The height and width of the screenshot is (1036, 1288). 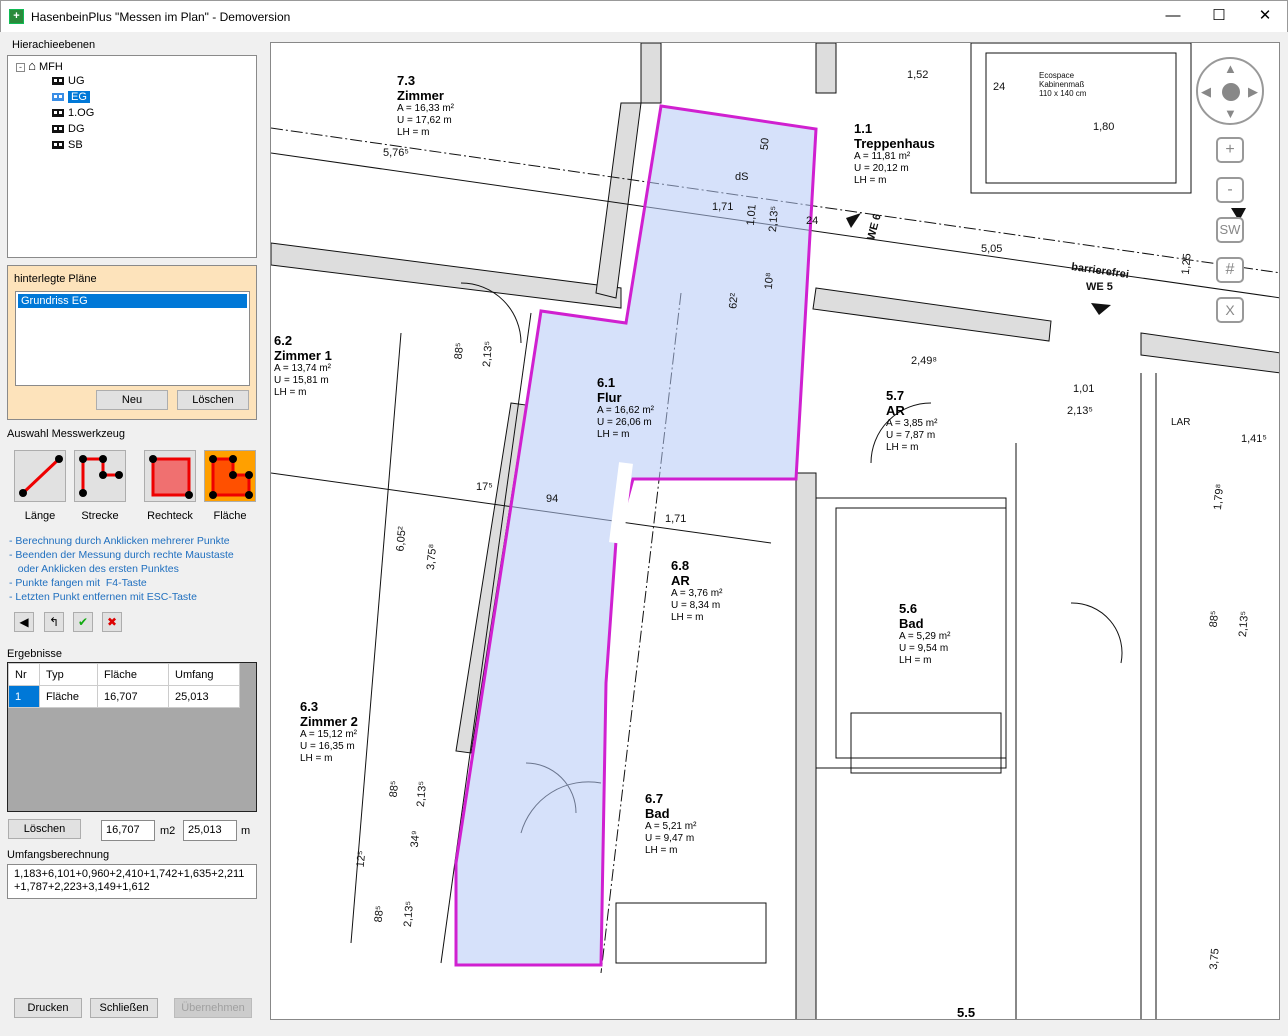 What do you see at coordinates (132, 400) in the screenshot?
I see `new-plan-button: Neu` at bounding box center [132, 400].